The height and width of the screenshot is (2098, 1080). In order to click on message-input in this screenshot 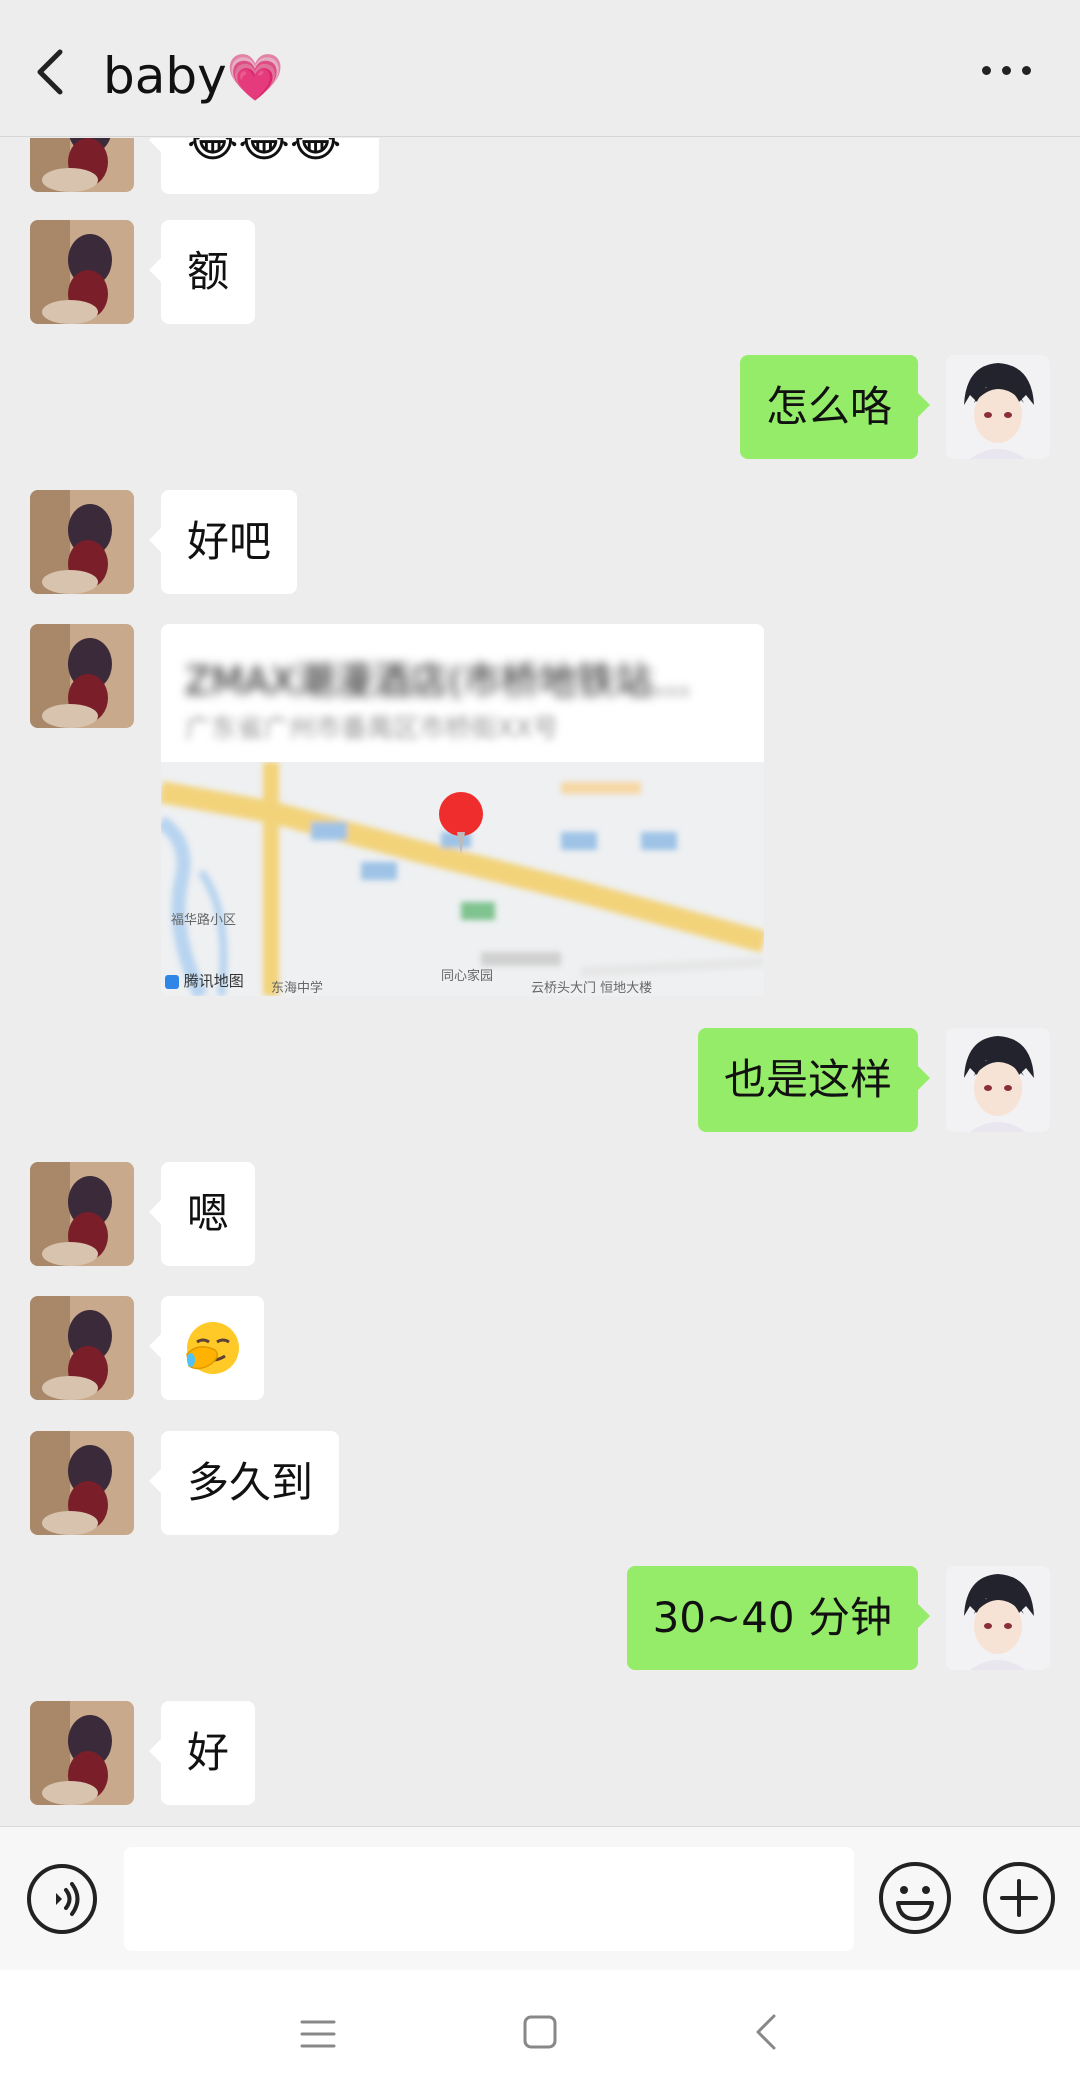, I will do `click(489, 1899)`.